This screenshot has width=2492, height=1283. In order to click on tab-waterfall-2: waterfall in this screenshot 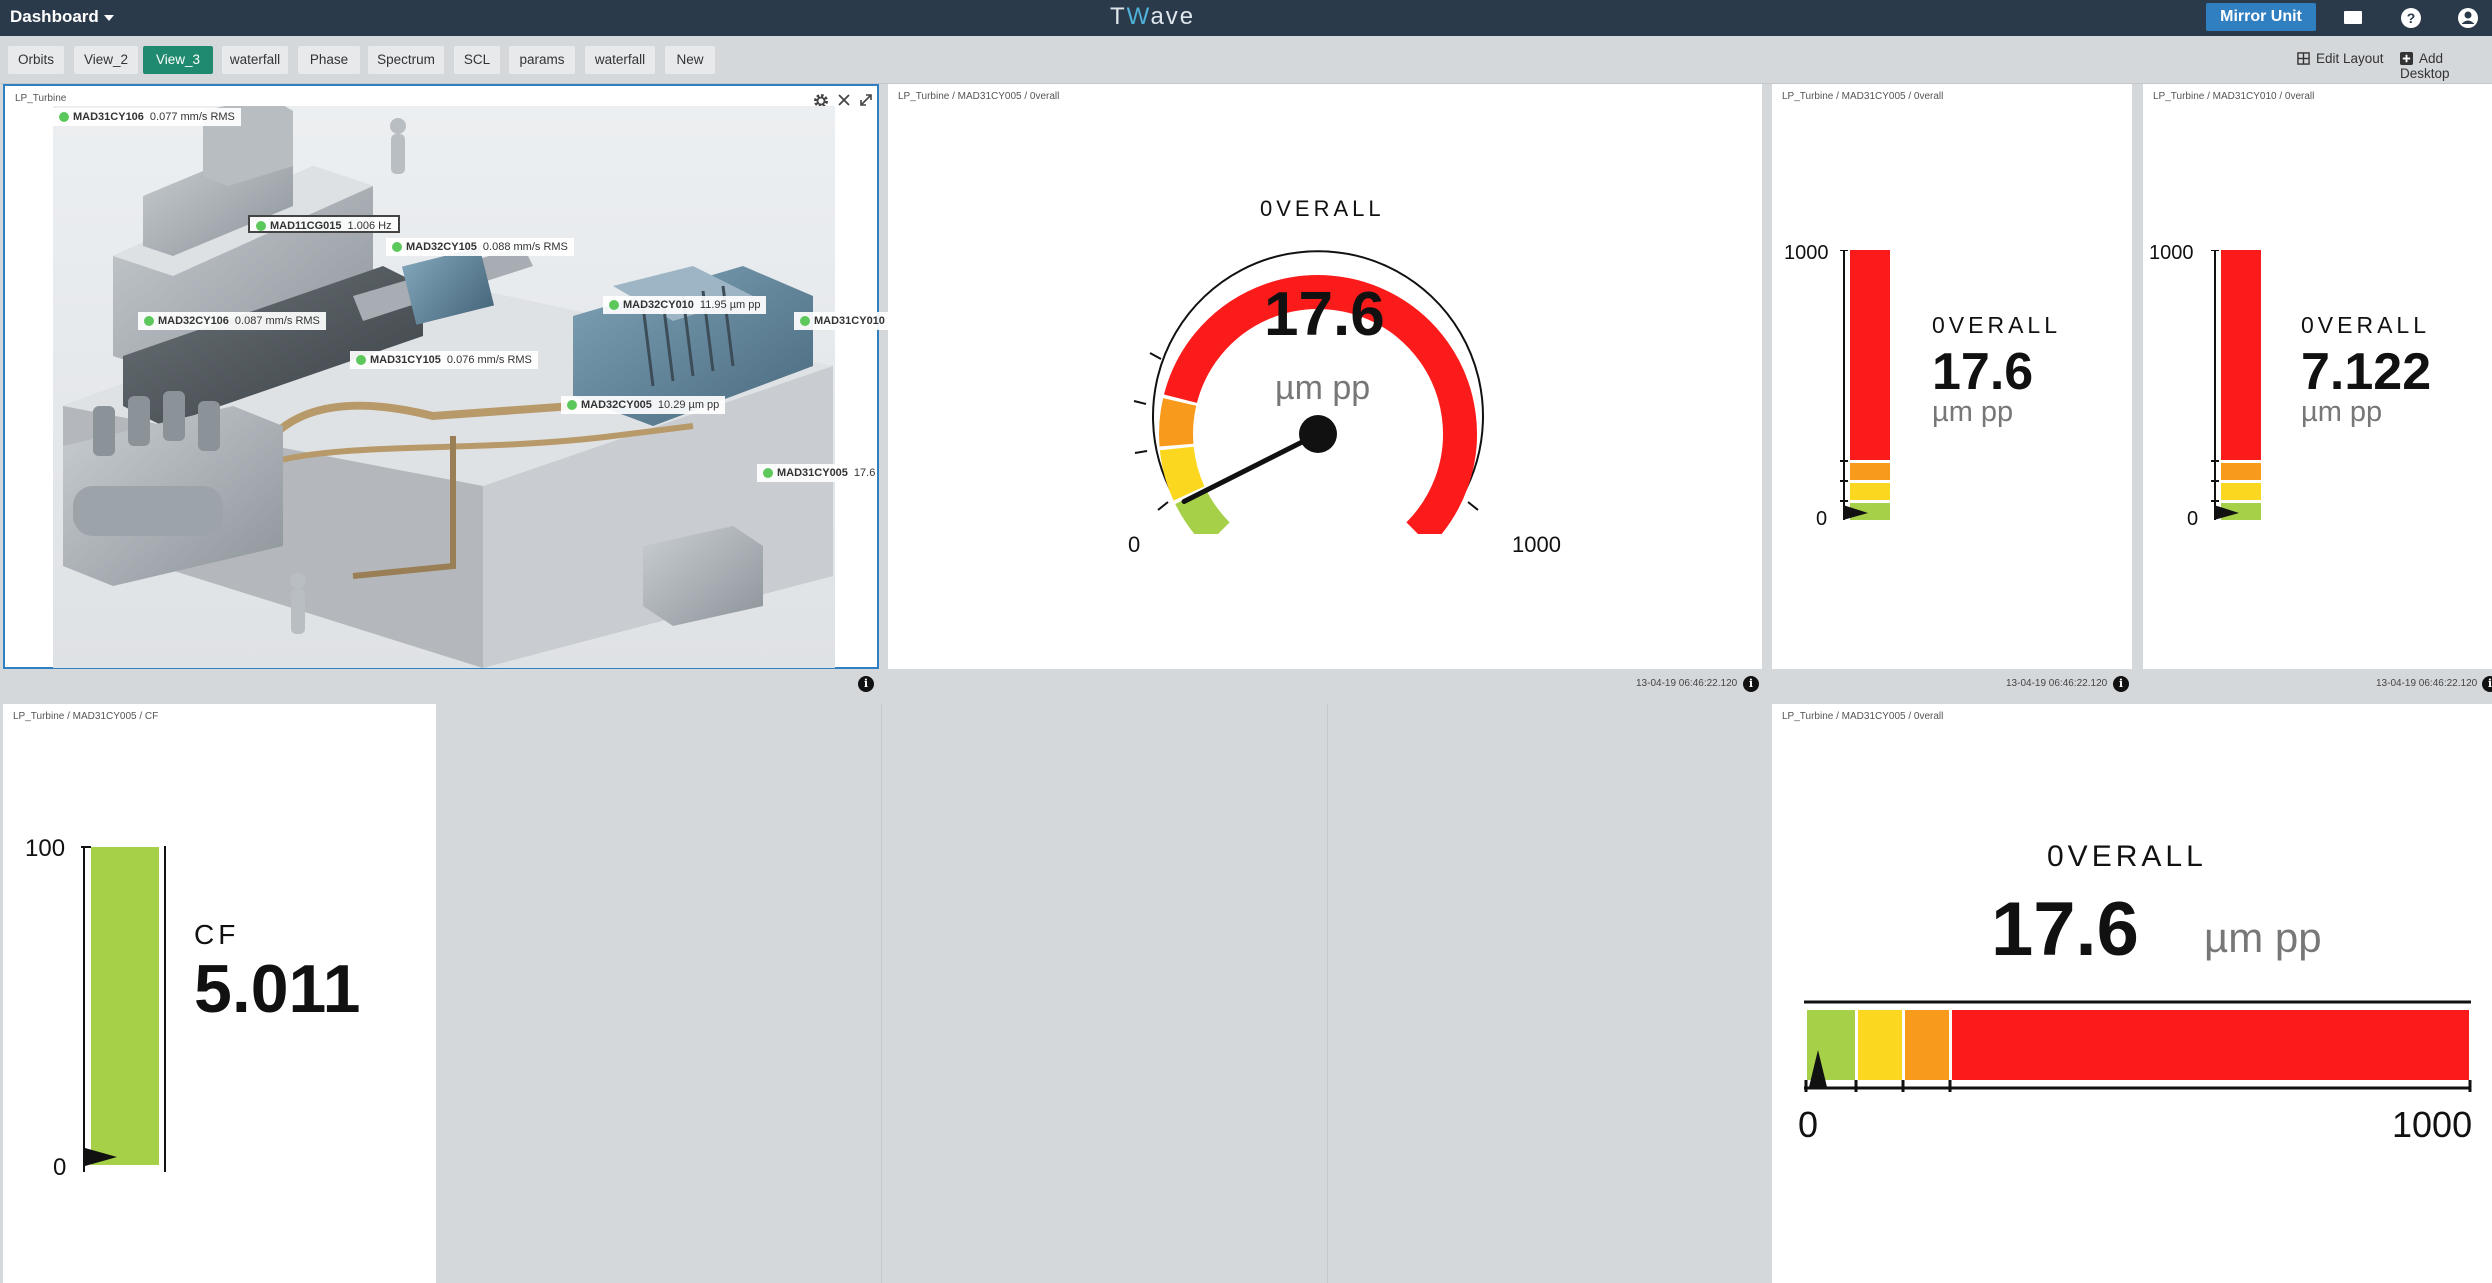, I will do `click(620, 60)`.